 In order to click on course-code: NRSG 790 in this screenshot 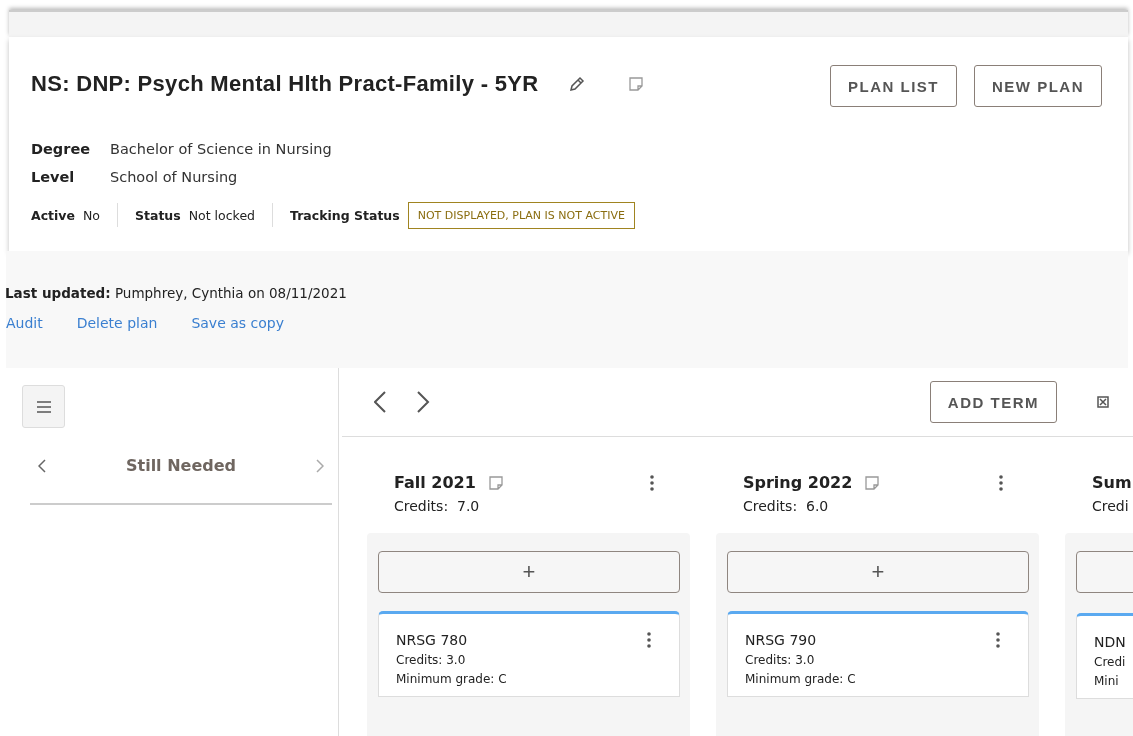, I will do `click(781, 640)`.